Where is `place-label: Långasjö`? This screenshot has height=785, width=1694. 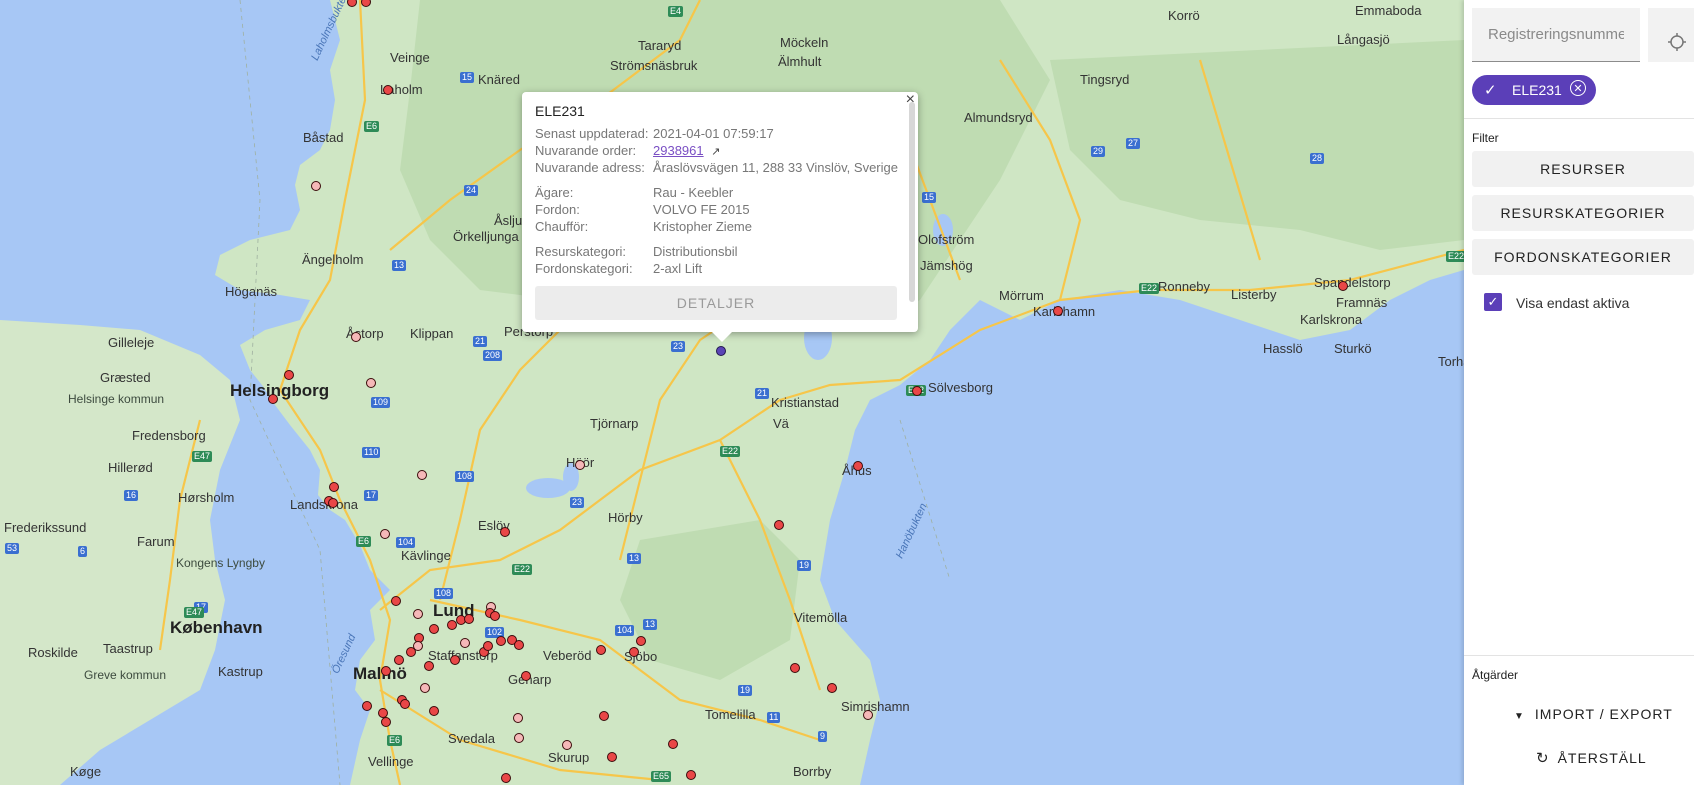 place-label: Långasjö is located at coordinates (1363, 39).